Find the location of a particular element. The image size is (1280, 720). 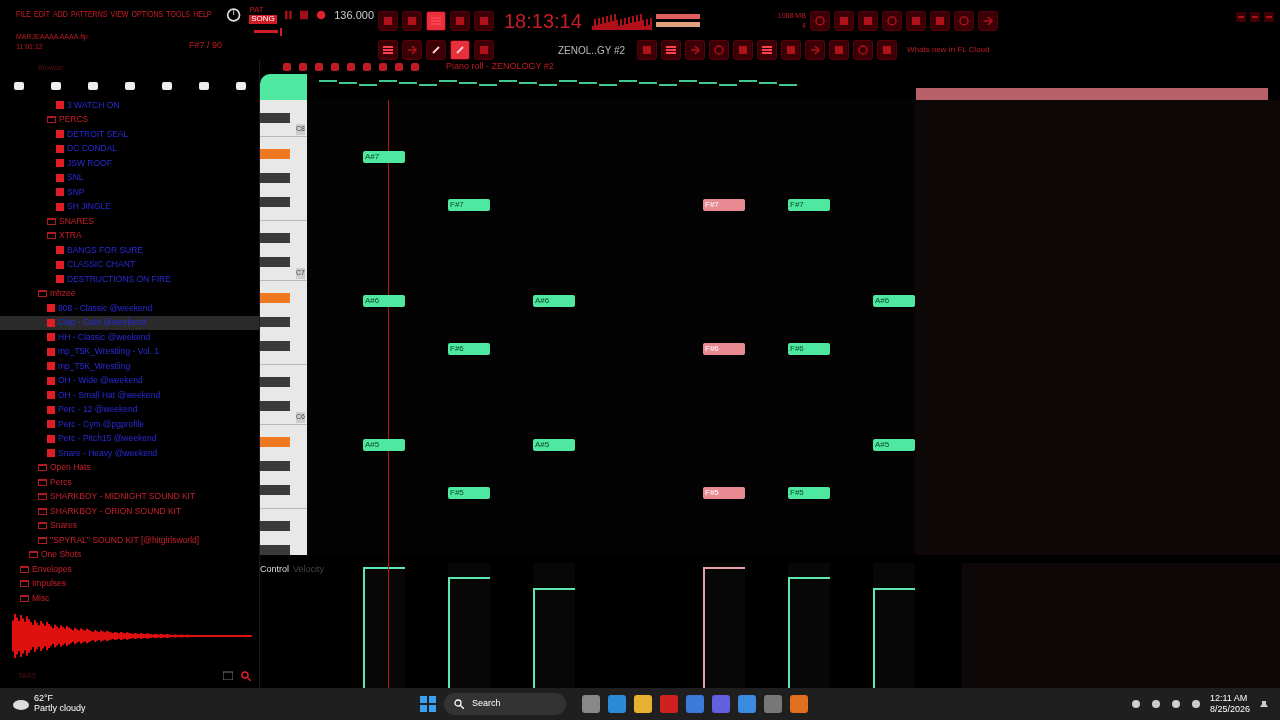

tree-item: Misc is located at coordinates (129, 598).